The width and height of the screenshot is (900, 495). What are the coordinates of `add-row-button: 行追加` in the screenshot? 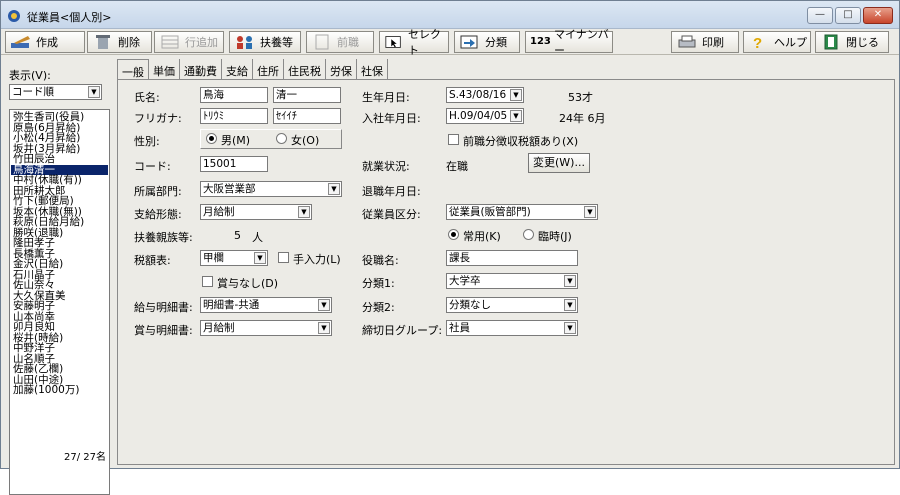 It's located at (189, 42).